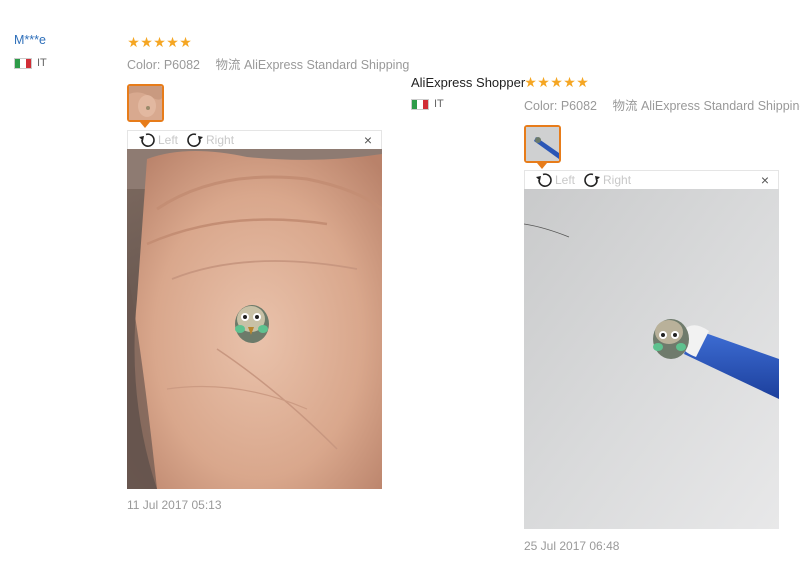 The width and height of the screenshot is (800, 566). What do you see at coordinates (30, 40) in the screenshot?
I see `reviewer-name: M***e` at bounding box center [30, 40].